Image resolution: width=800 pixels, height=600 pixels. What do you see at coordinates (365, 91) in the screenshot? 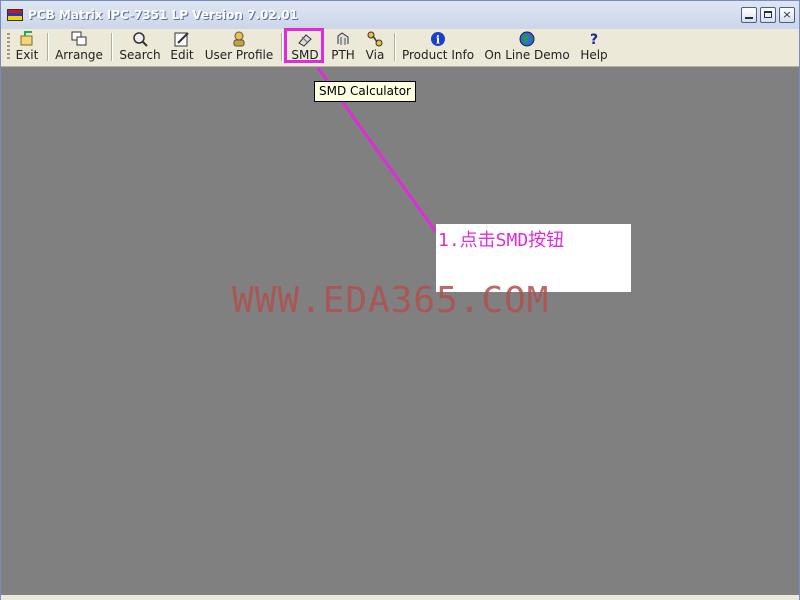
I see `smd-tooltip: SMD Calculator` at bounding box center [365, 91].